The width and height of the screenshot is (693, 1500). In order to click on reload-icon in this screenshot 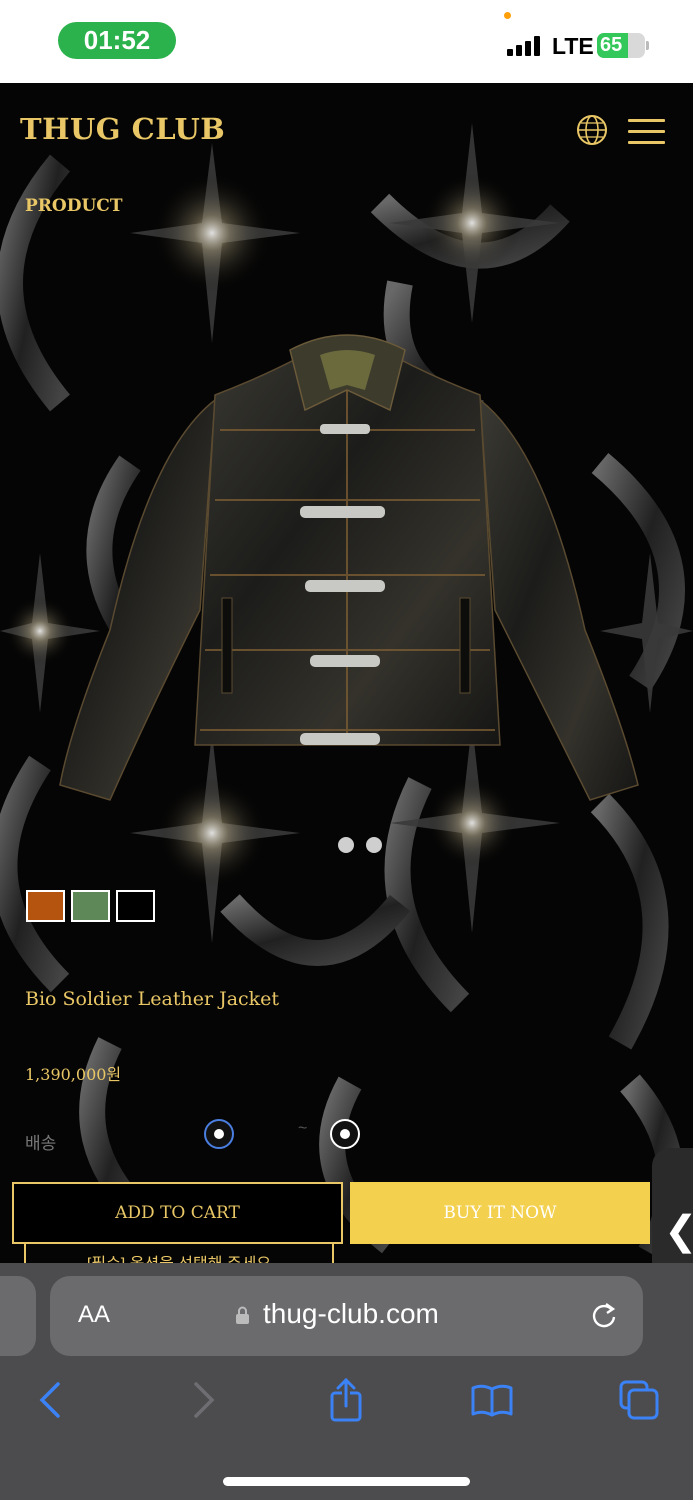, I will do `click(604, 1315)`.